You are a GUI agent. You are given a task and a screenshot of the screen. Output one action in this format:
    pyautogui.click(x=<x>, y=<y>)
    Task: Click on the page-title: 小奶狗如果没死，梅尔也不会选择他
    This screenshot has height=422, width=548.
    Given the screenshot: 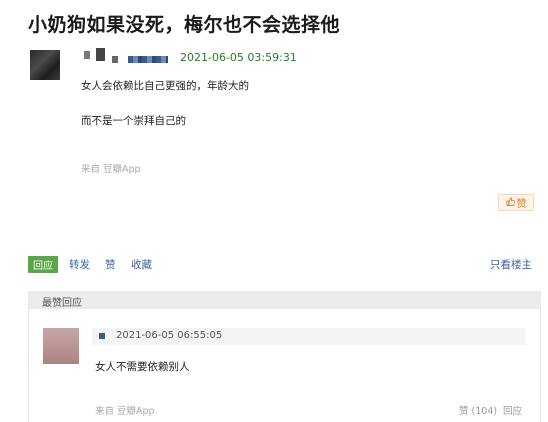 What is the action you would take?
    pyautogui.click(x=184, y=25)
    